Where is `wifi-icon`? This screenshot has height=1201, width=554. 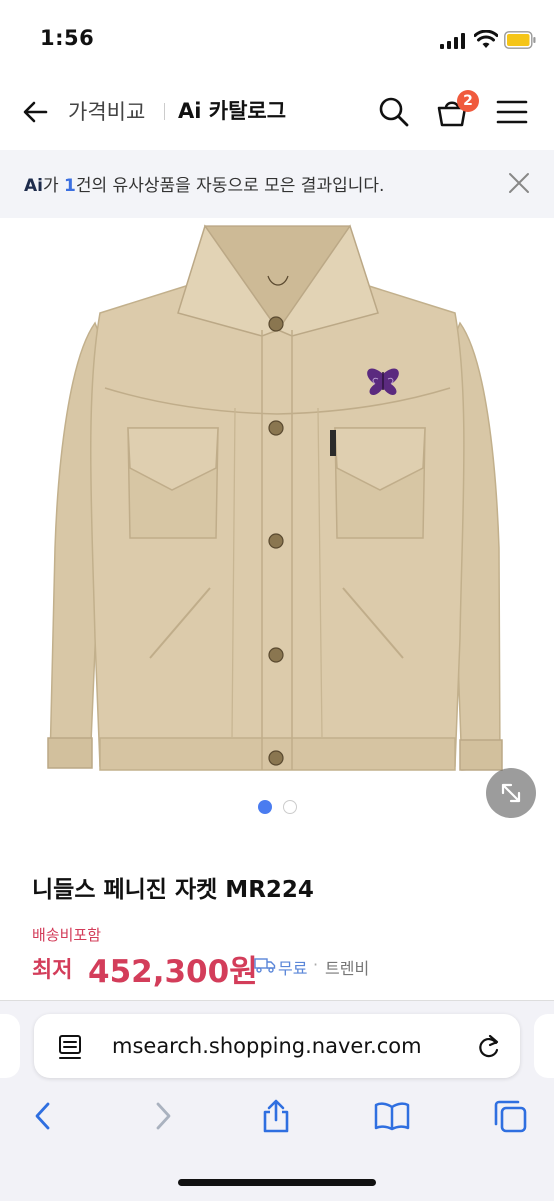
wifi-icon is located at coordinates (486, 39).